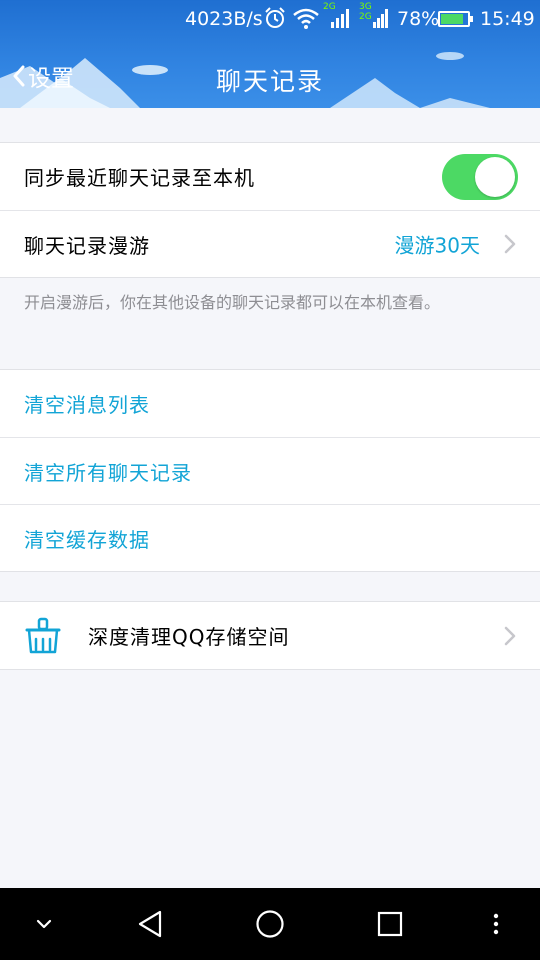 This screenshot has width=540, height=960. What do you see at coordinates (380, 18) in the screenshot?
I see `signal-icon-secondary` at bounding box center [380, 18].